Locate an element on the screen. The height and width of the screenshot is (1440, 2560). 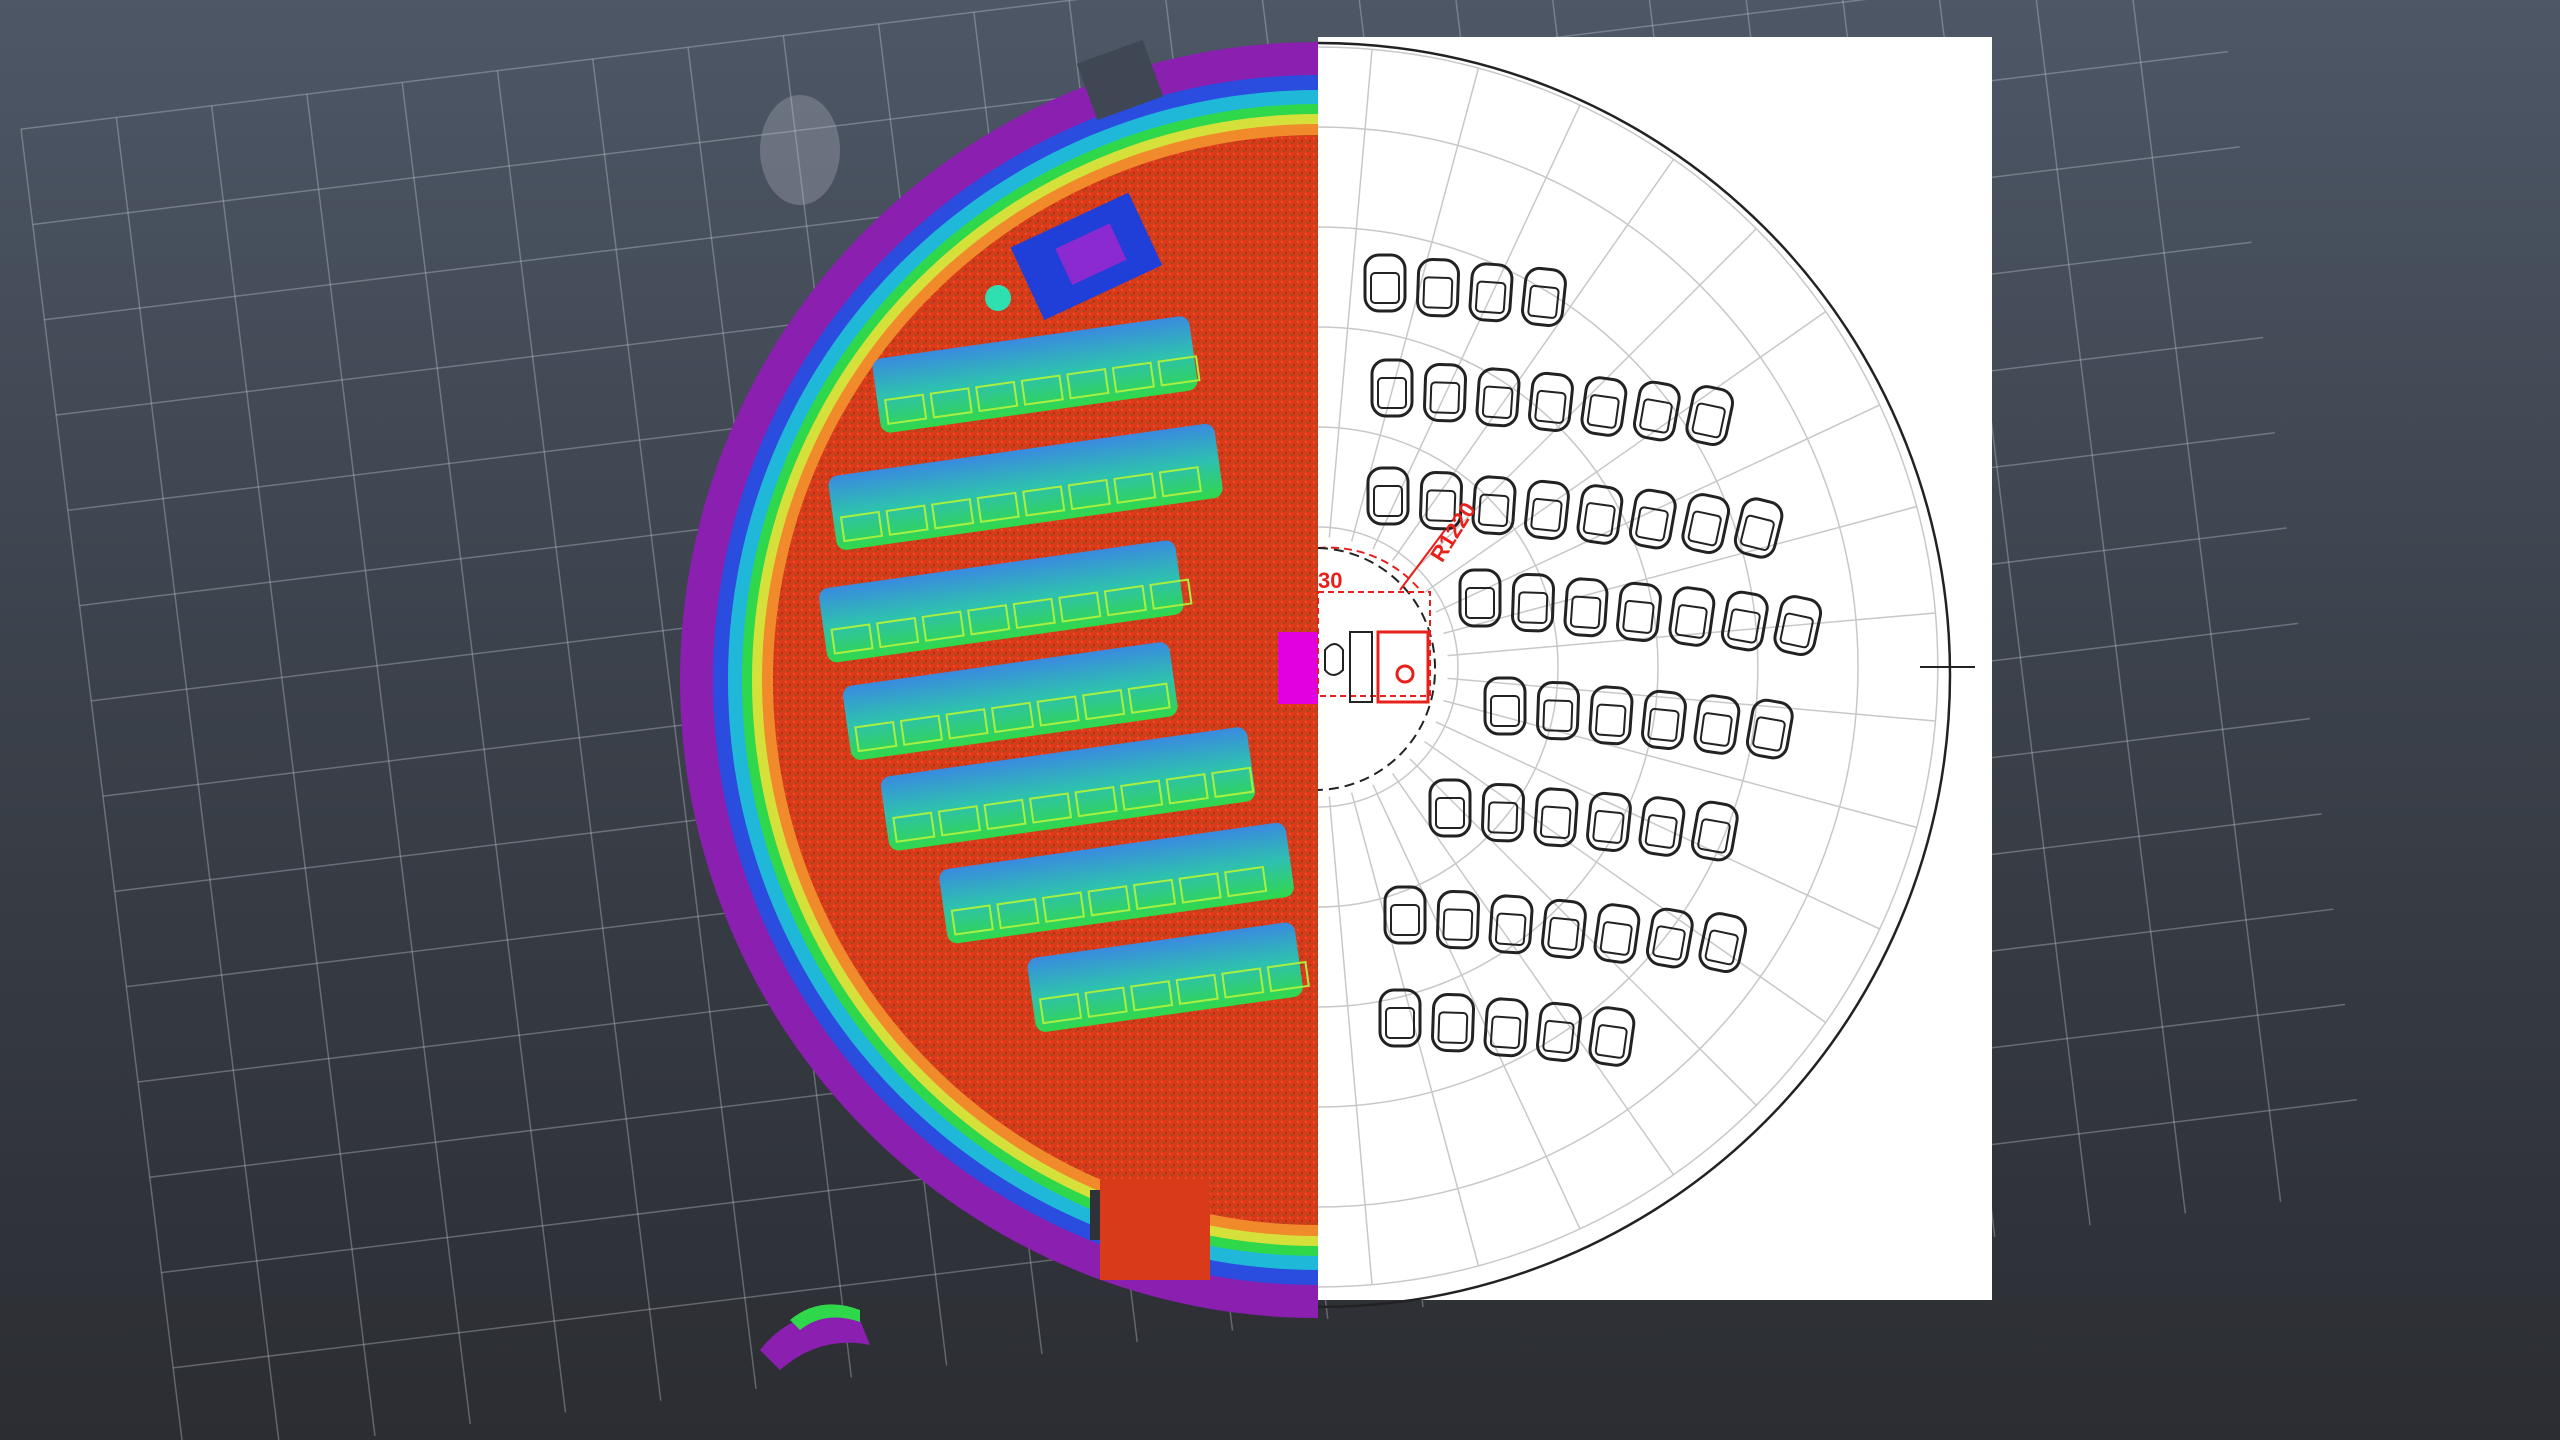
entrance-floor is located at coordinates (1155, 1230).